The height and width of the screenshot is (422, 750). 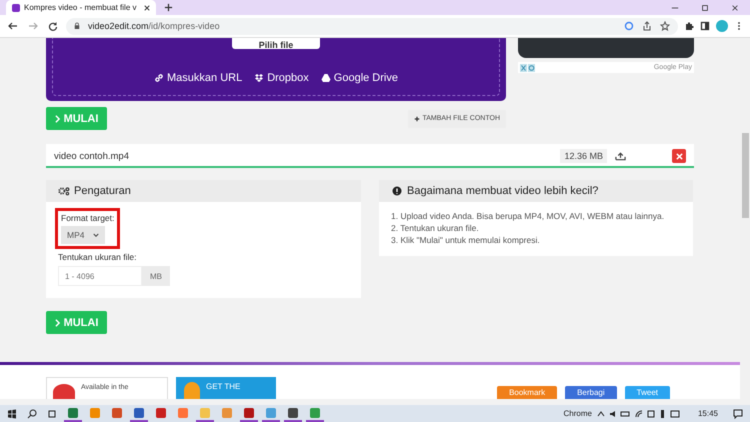 I want to click on instruction-step: 2. Tentukan ukuran file., so click(x=435, y=228).